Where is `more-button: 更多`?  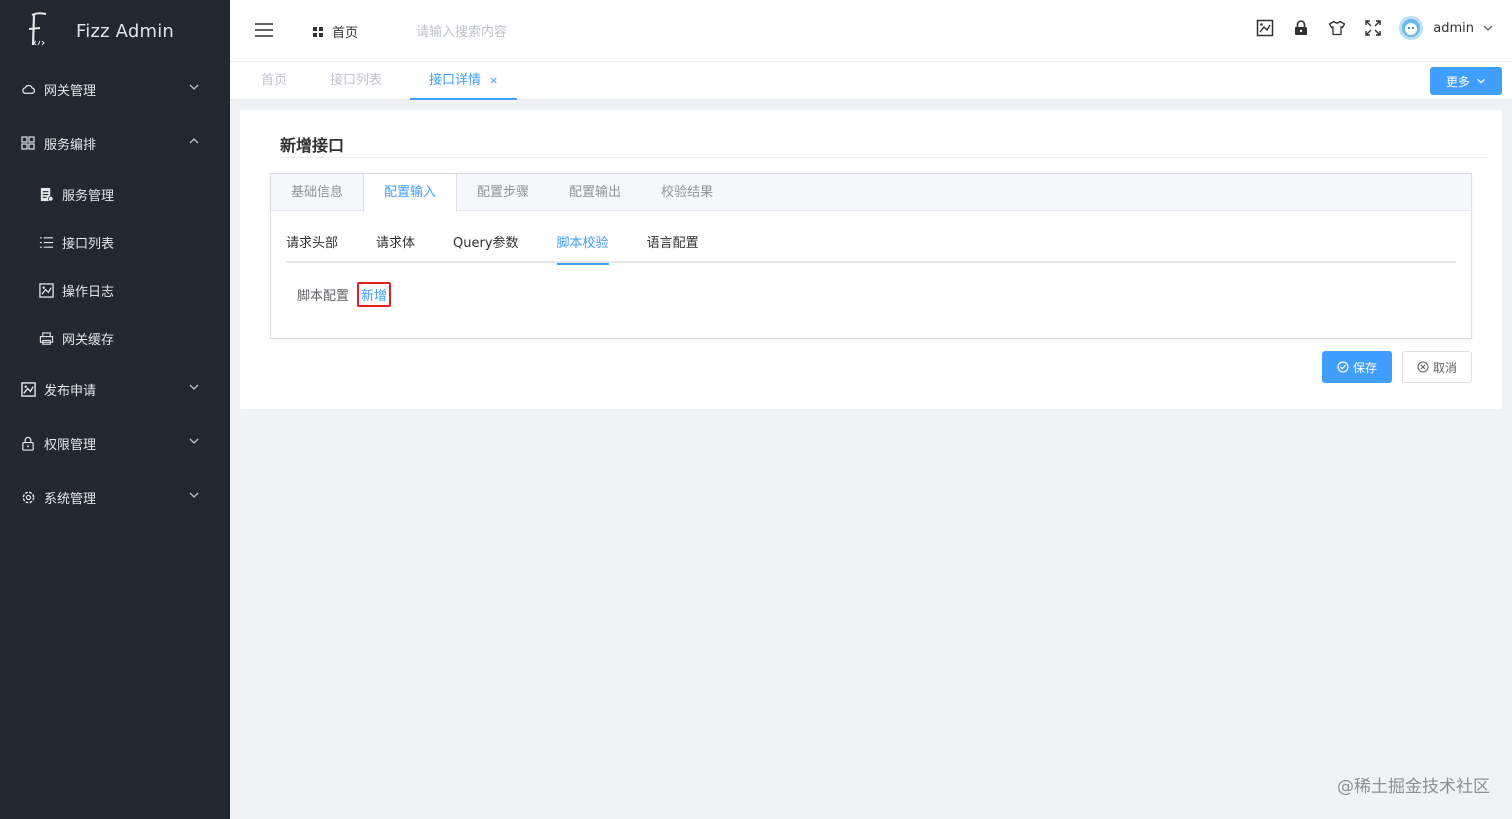
more-button: 更多 is located at coordinates (1466, 81).